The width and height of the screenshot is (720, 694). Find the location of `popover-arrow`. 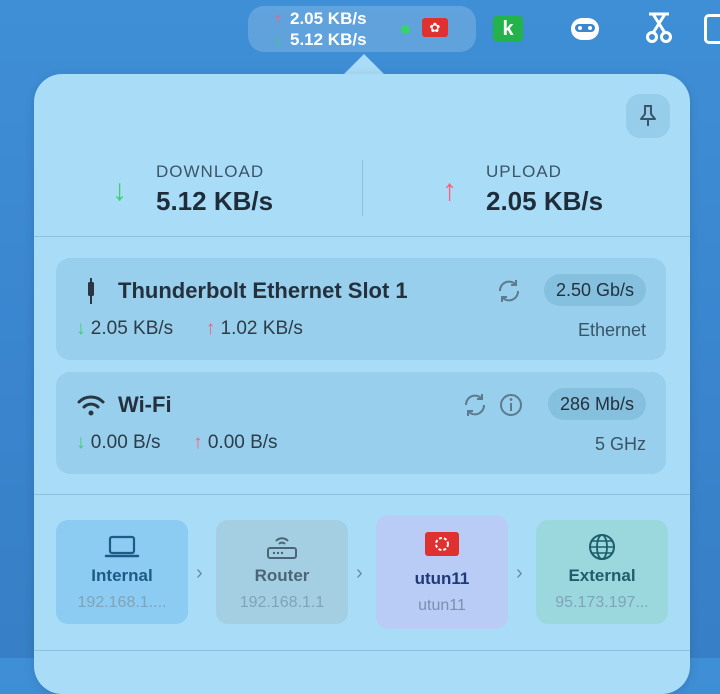

popover-arrow is located at coordinates (364, 65).